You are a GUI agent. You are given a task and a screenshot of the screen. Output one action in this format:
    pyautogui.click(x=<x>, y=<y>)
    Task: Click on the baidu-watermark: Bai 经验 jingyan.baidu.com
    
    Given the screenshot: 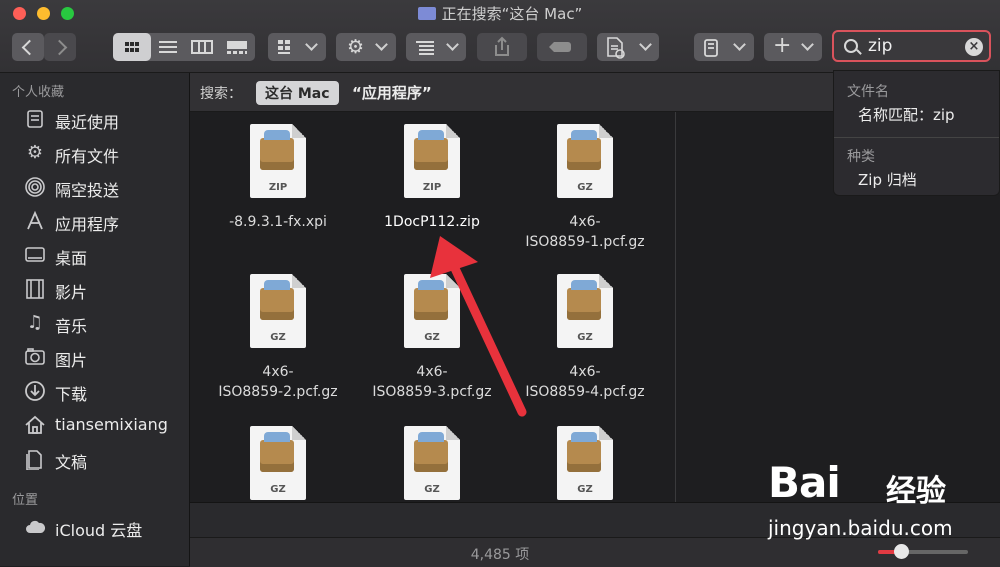 What is the action you would take?
    pyautogui.click(x=873, y=503)
    